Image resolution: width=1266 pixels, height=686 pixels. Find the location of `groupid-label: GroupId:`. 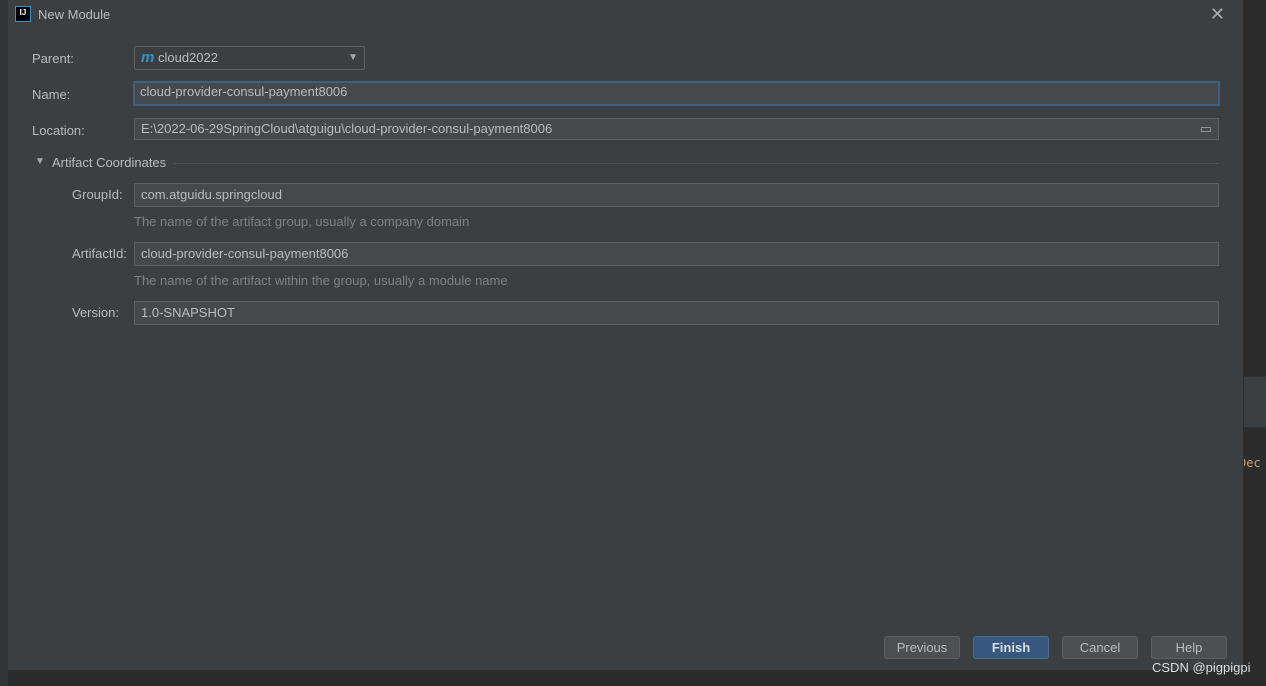

groupid-label: GroupId: is located at coordinates (97, 194).